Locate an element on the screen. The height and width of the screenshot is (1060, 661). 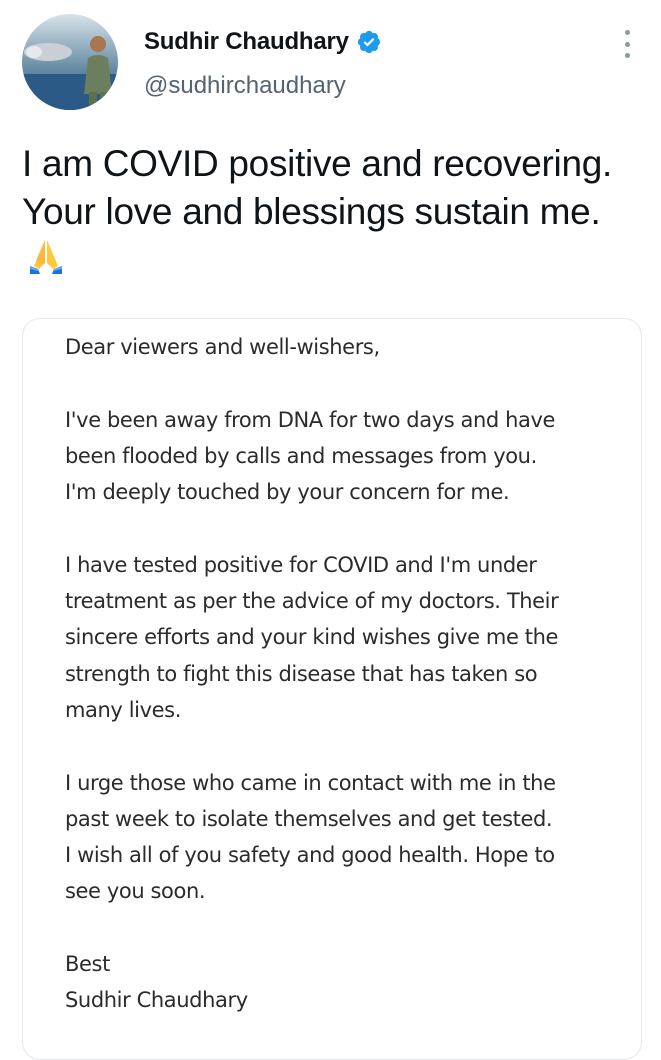
letter-line: many lives. is located at coordinates (123, 709).